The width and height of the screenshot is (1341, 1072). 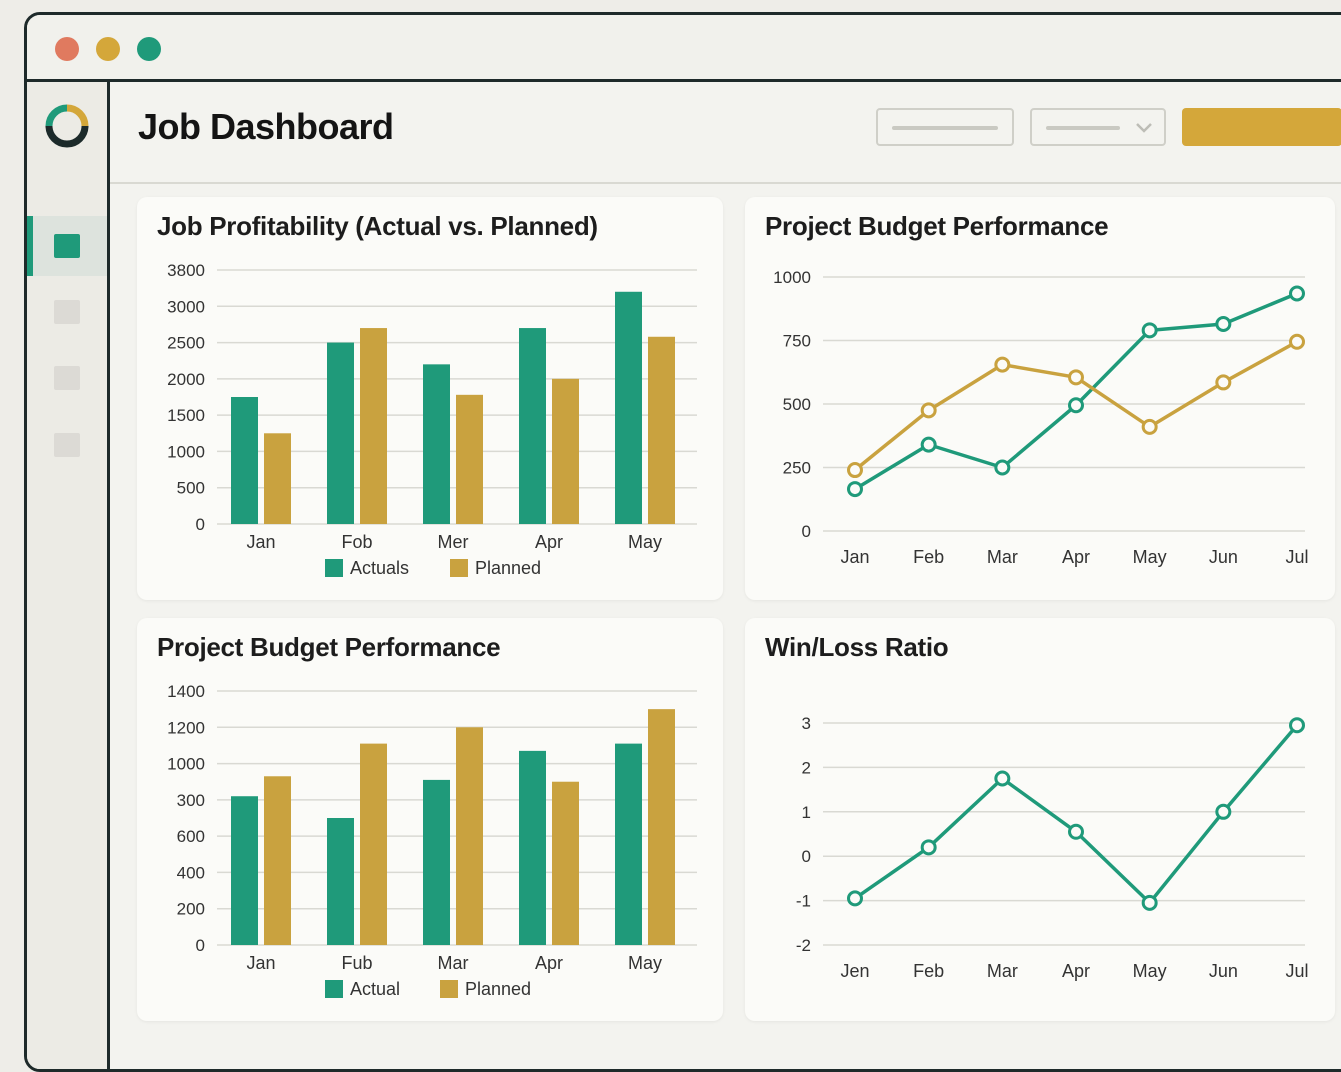 What do you see at coordinates (928, 971) in the screenshot?
I see `x-tick-label: Feb` at bounding box center [928, 971].